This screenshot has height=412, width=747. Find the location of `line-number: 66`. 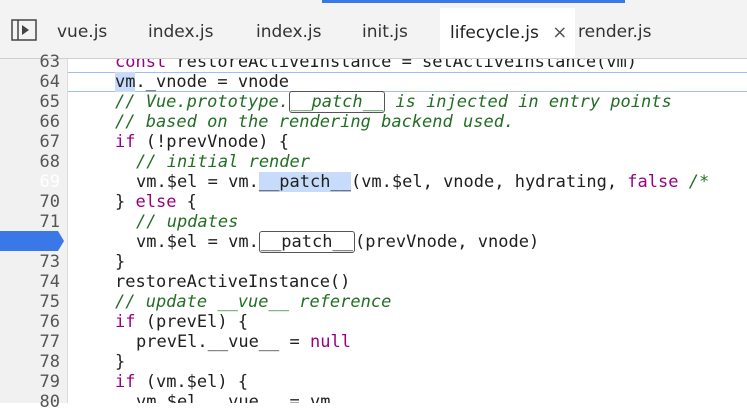

line-number: 66 is located at coordinates (49, 122).